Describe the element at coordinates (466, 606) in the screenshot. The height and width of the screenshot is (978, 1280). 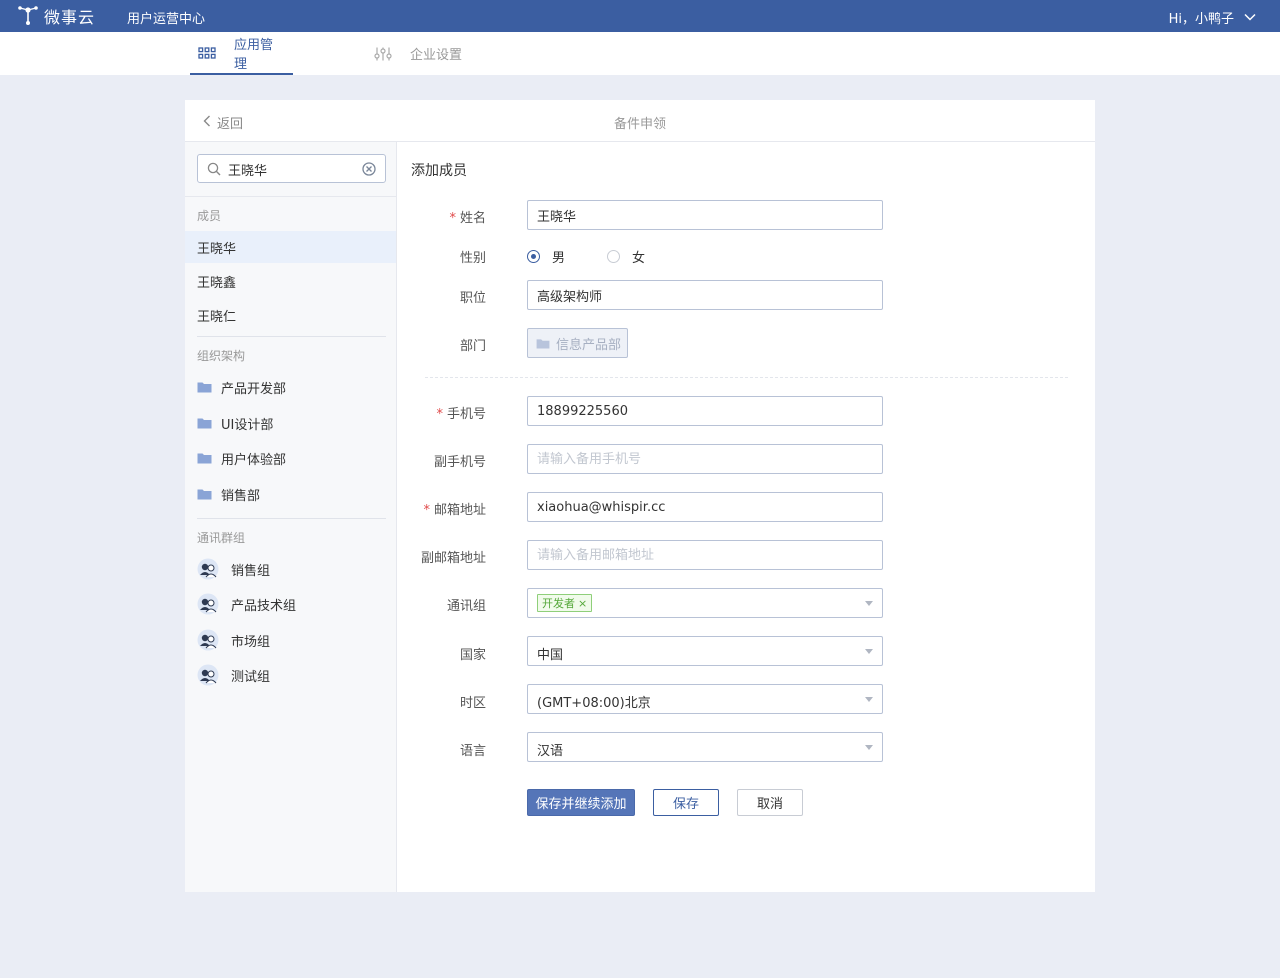
I see `comm-group-label: 通讯组` at that location.